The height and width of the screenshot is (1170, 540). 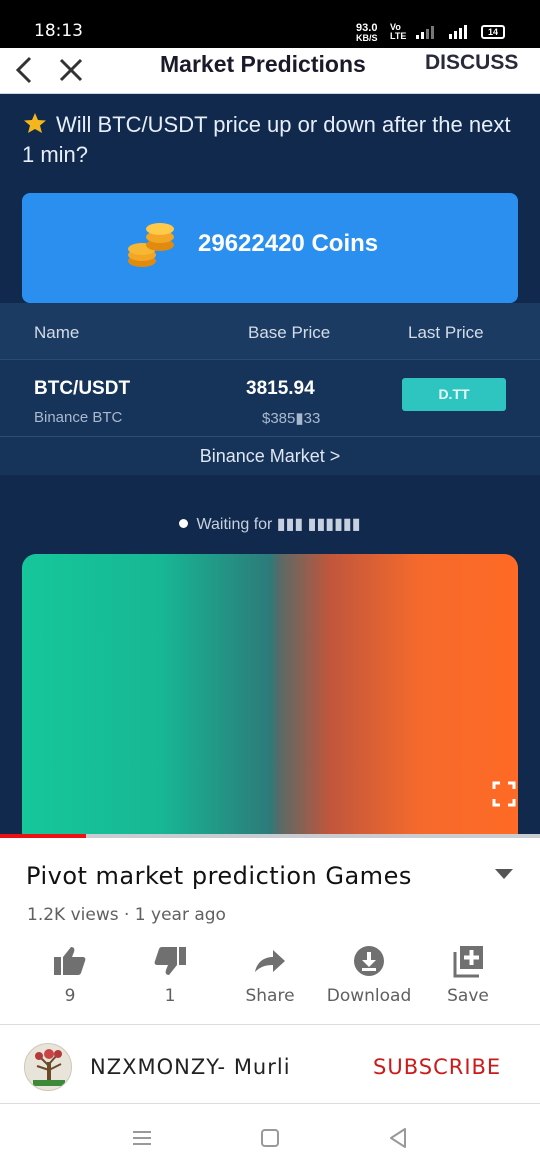 I want to click on share-icon, so click(x=270, y=961).